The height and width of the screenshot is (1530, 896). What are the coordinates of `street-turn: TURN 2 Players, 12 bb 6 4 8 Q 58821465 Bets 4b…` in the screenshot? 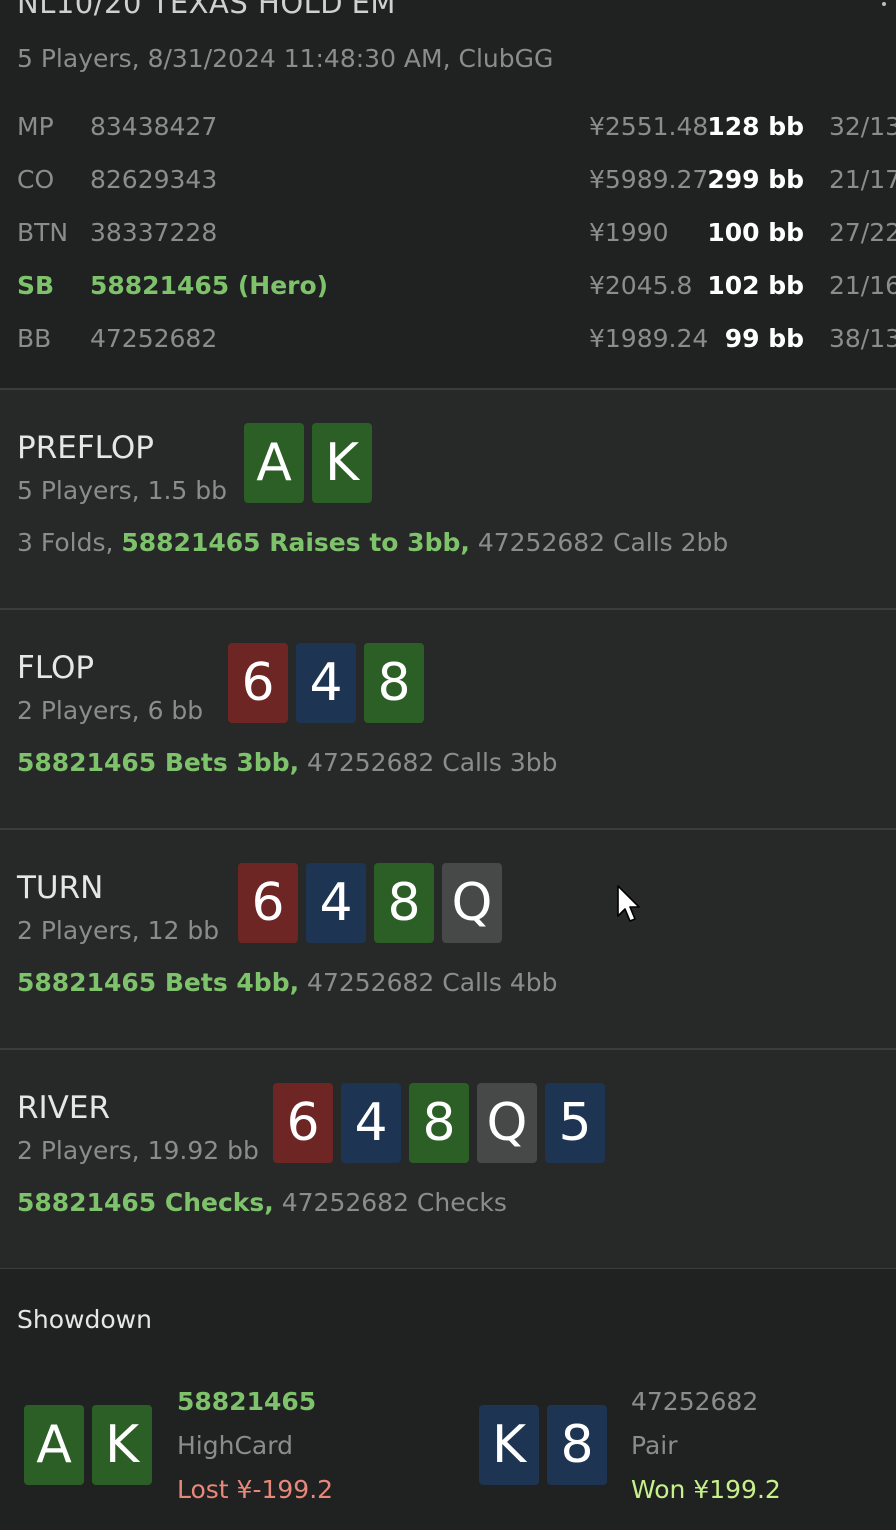 It's located at (448, 940).